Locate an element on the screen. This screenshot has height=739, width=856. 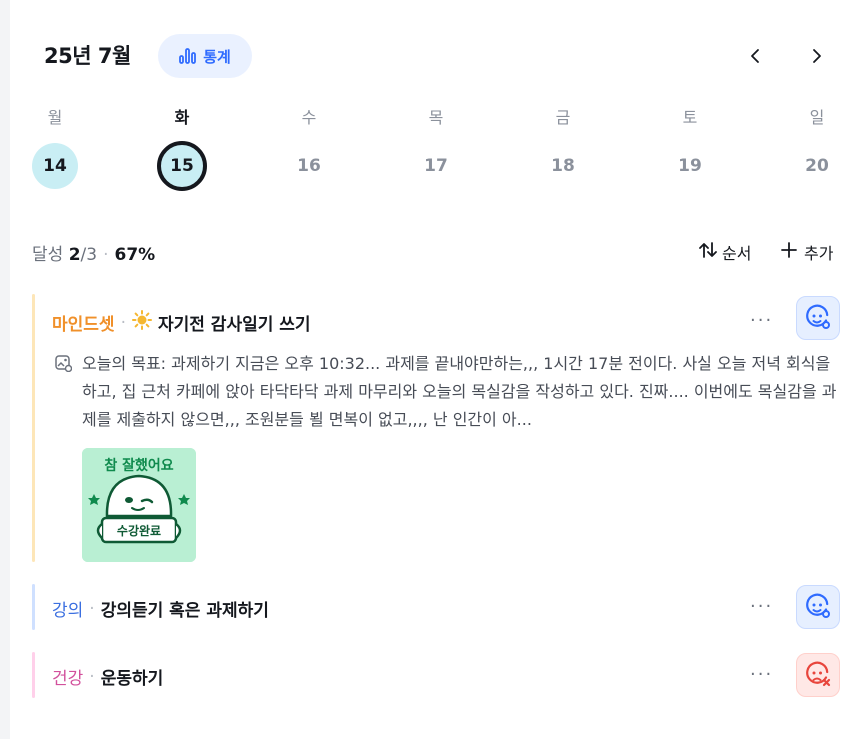
goal-header: 강의 · 강의듣기 혹은 과제하기 is located at coordinates (160, 609).